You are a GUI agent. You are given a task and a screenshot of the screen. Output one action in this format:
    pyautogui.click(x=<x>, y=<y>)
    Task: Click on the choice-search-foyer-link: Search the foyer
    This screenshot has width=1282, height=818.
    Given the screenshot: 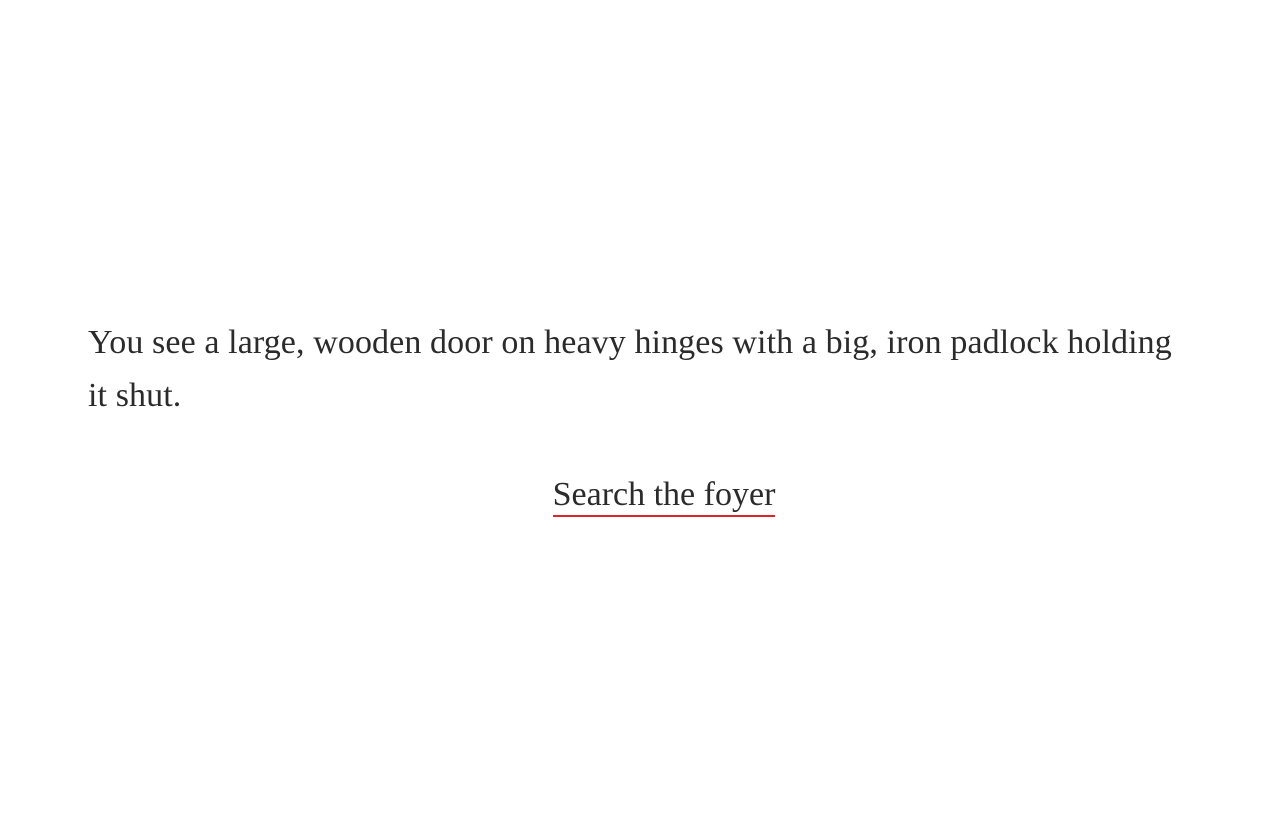 What is the action you would take?
    pyautogui.click(x=664, y=496)
    